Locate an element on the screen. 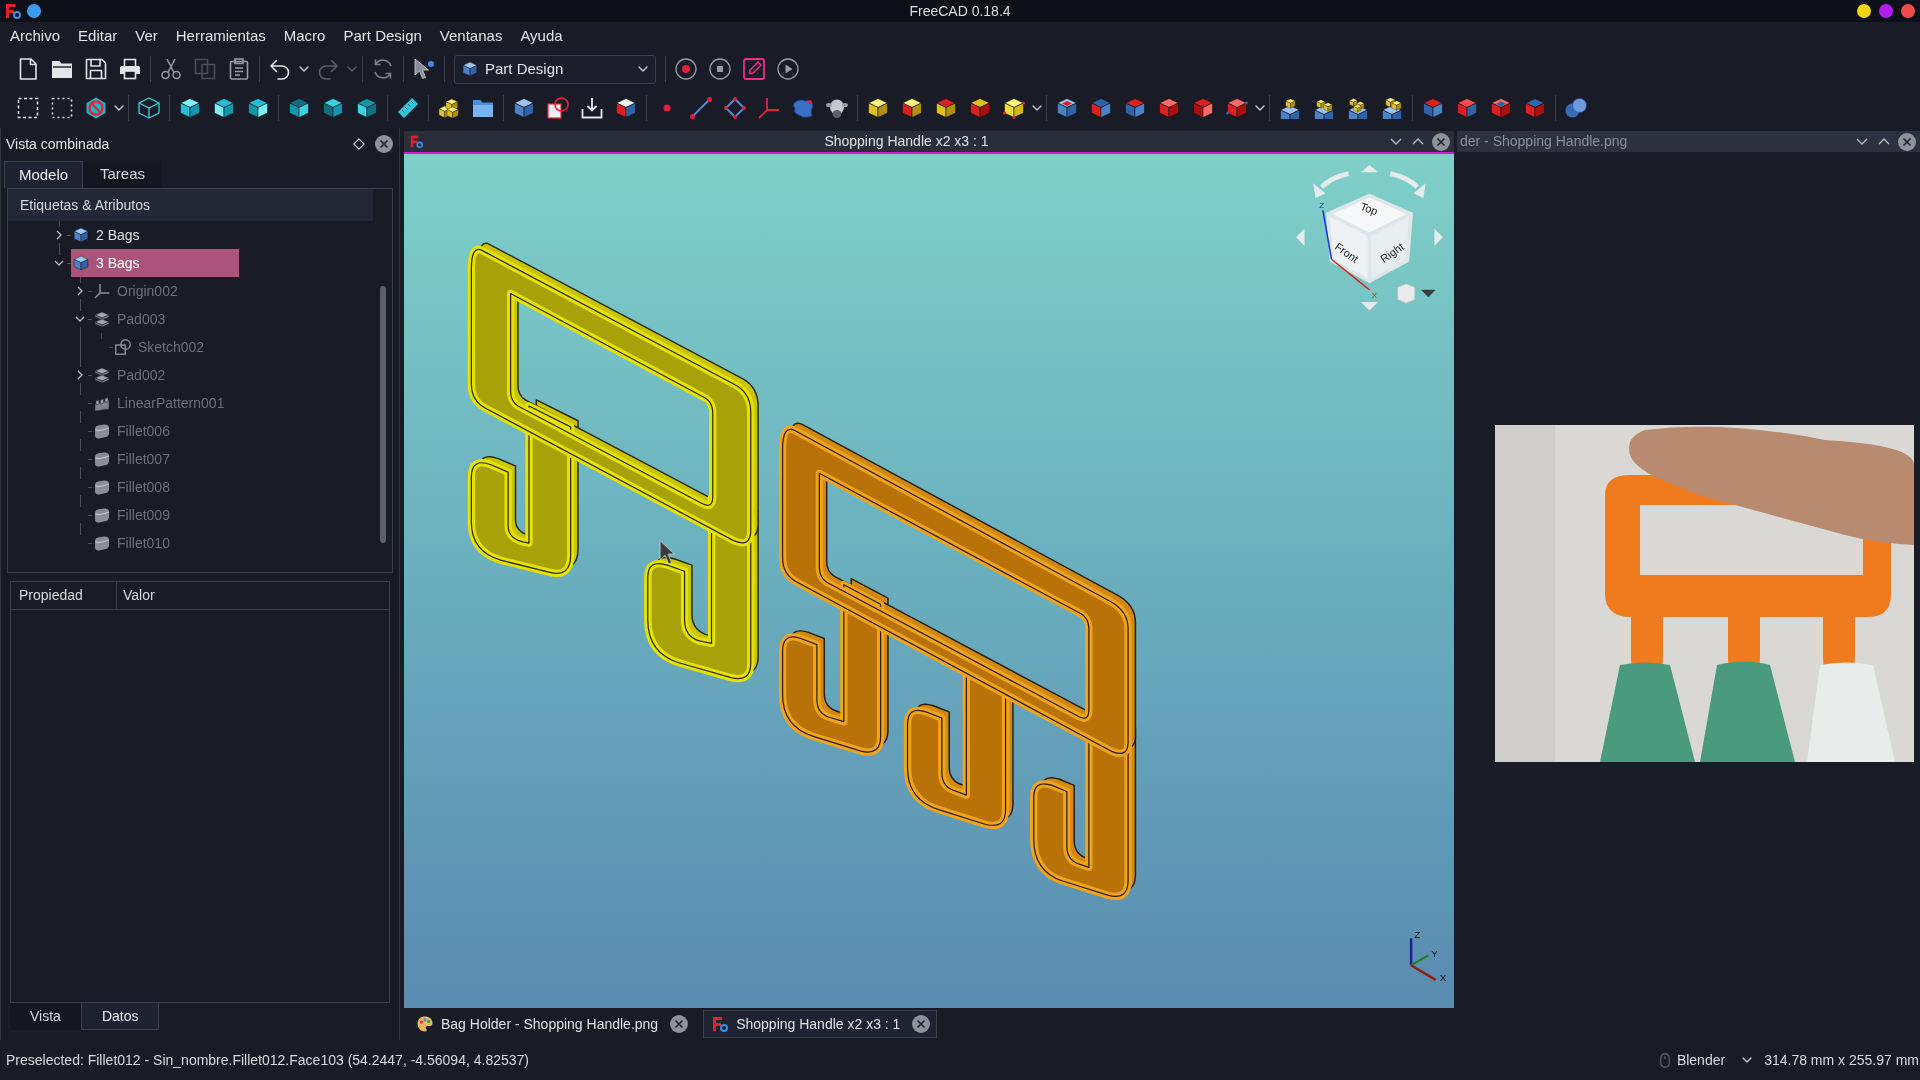 The height and width of the screenshot is (1080, 1920). cube-outline-icon is located at coordinates (149, 108).